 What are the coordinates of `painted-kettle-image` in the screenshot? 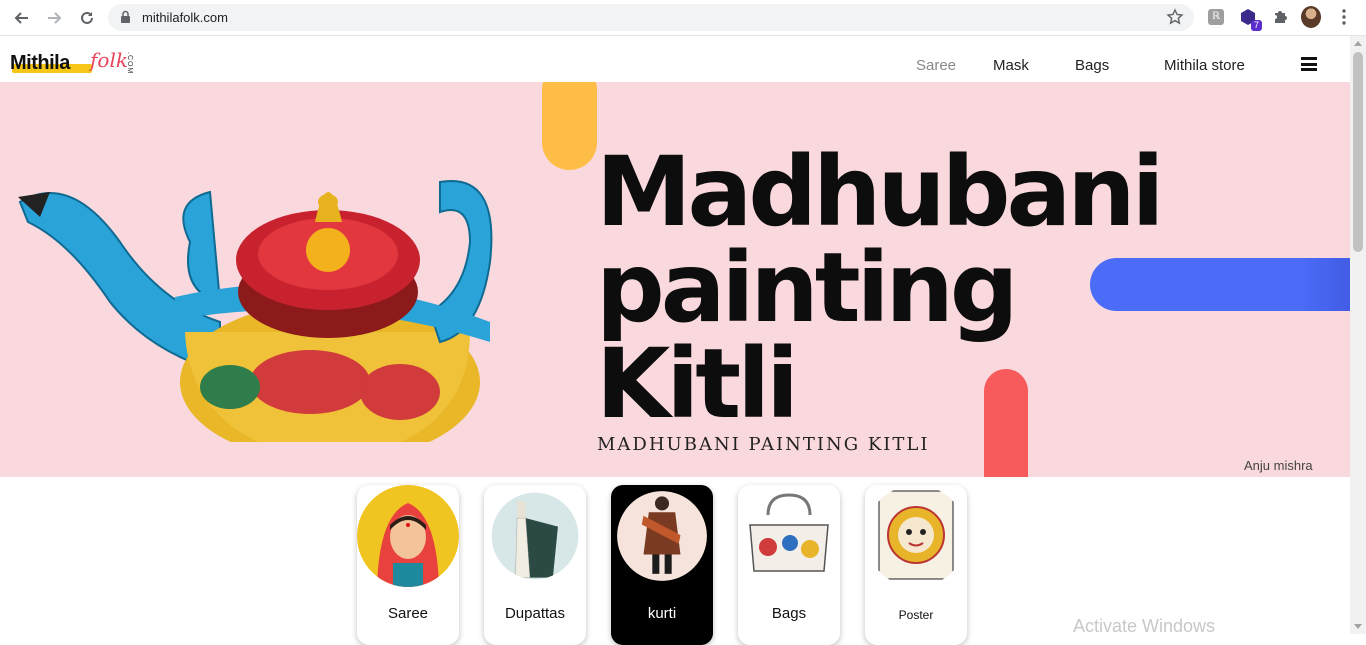 It's located at (255, 311).